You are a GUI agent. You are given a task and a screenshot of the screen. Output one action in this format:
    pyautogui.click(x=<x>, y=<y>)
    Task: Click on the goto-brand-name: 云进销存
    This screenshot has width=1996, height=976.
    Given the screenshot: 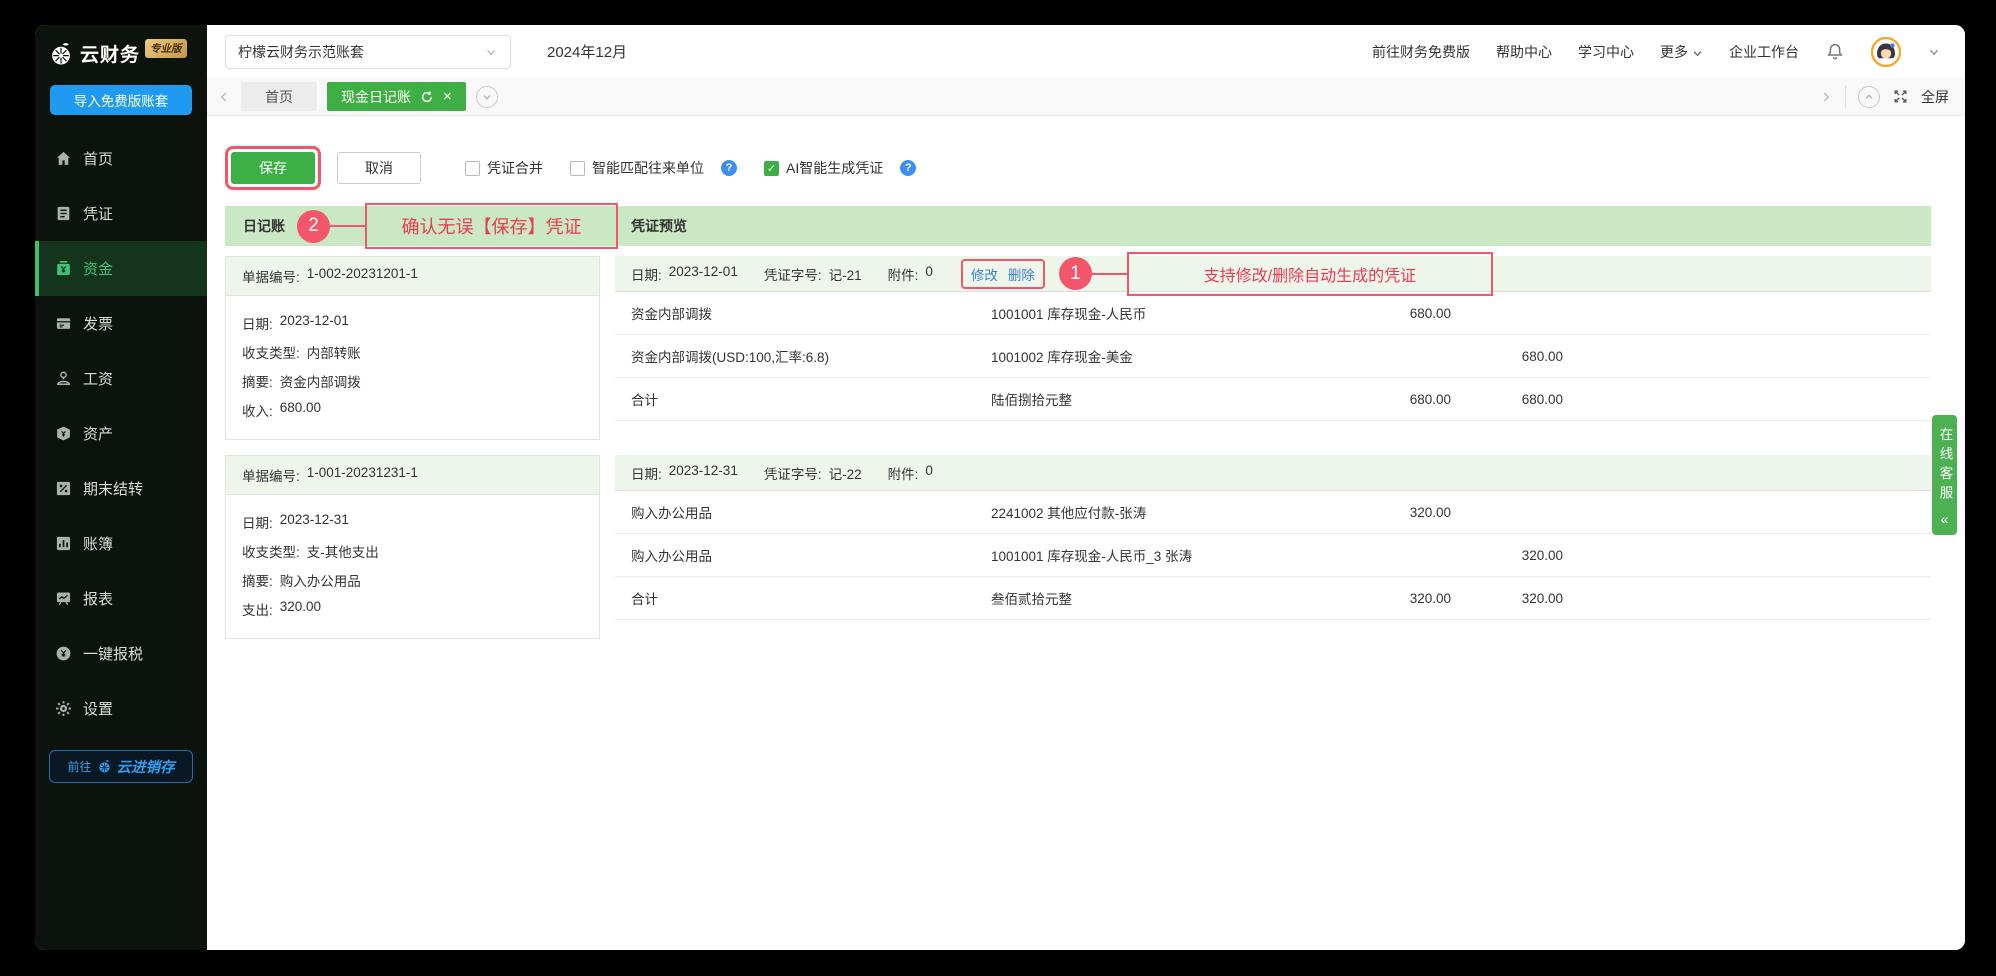 What is the action you would take?
    pyautogui.click(x=145, y=768)
    